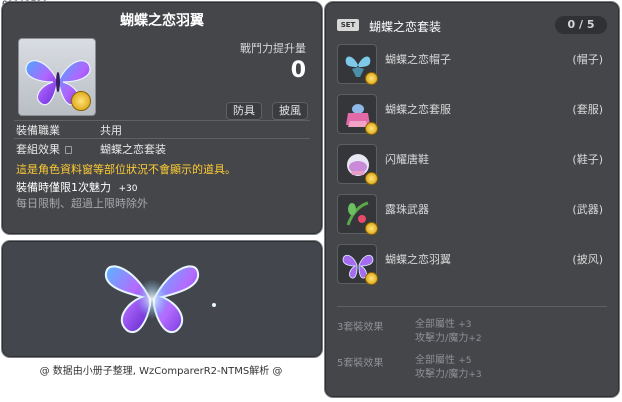  I want to click on set-effect-3-text: 全部屬性 +3 攻擊力/魔力+2, so click(448, 332).